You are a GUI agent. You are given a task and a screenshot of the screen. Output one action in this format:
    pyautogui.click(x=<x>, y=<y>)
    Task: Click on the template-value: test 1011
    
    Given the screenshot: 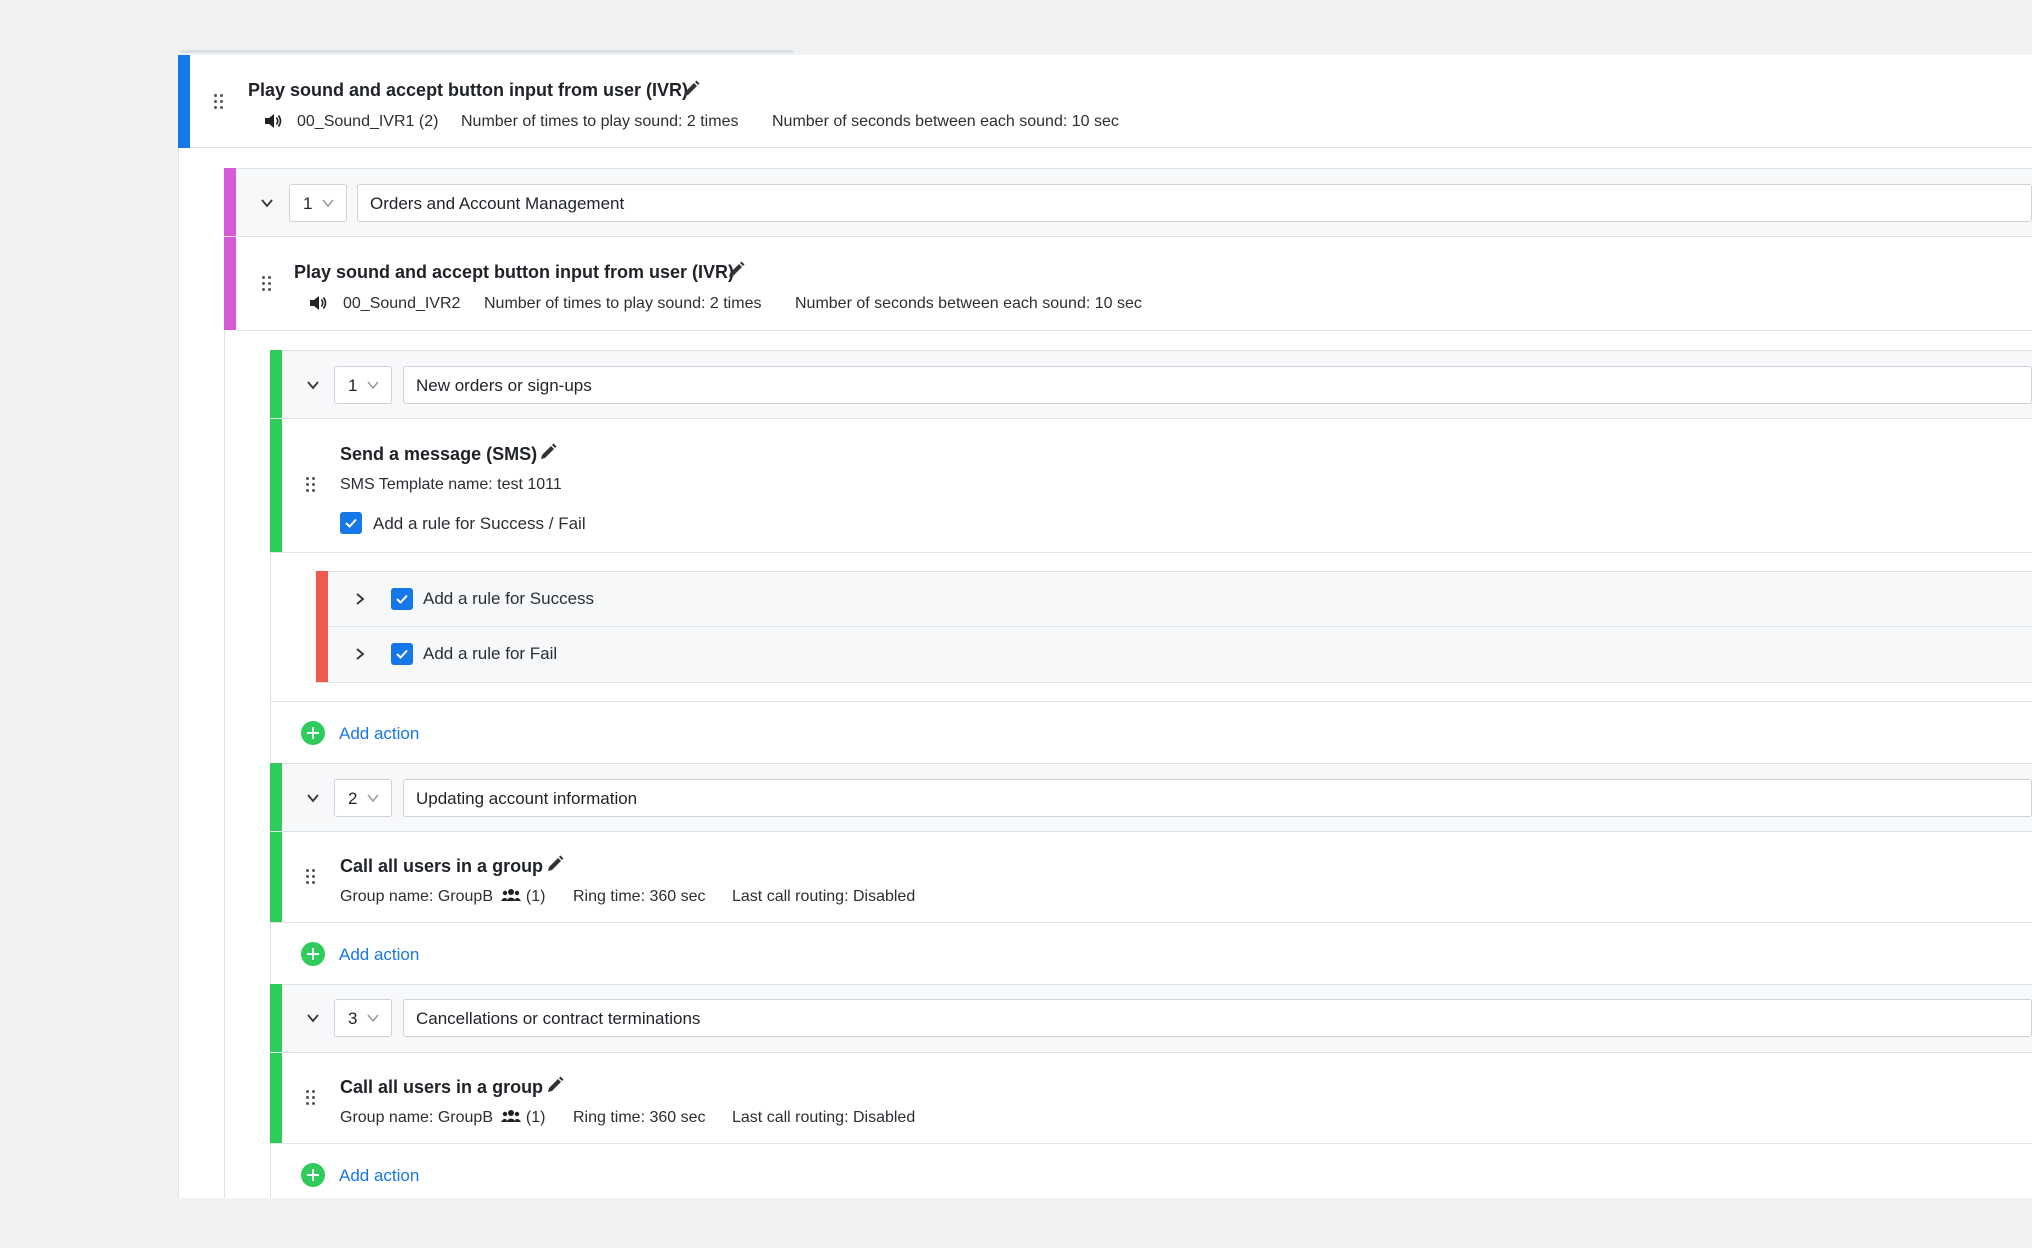 What is the action you would take?
    pyautogui.click(x=529, y=484)
    